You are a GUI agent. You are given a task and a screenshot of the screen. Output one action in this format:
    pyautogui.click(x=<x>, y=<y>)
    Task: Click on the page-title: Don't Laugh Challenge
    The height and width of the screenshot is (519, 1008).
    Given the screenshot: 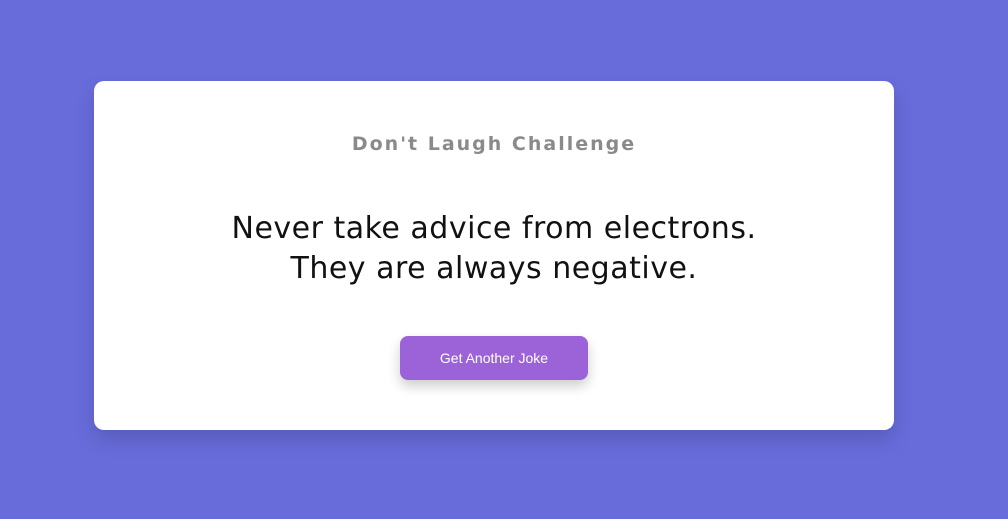 What is the action you would take?
    pyautogui.click(x=494, y=144)
    